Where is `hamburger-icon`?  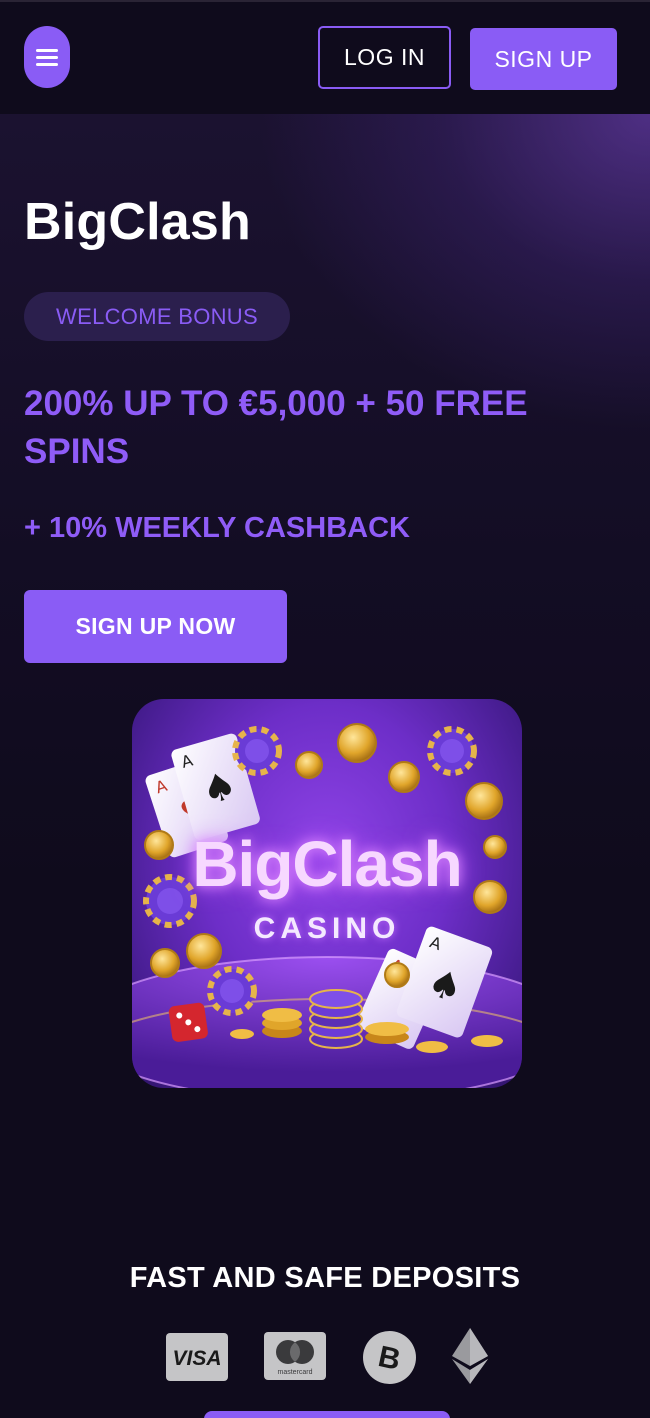
hamburger-icon is located at coordinates (47, 57).